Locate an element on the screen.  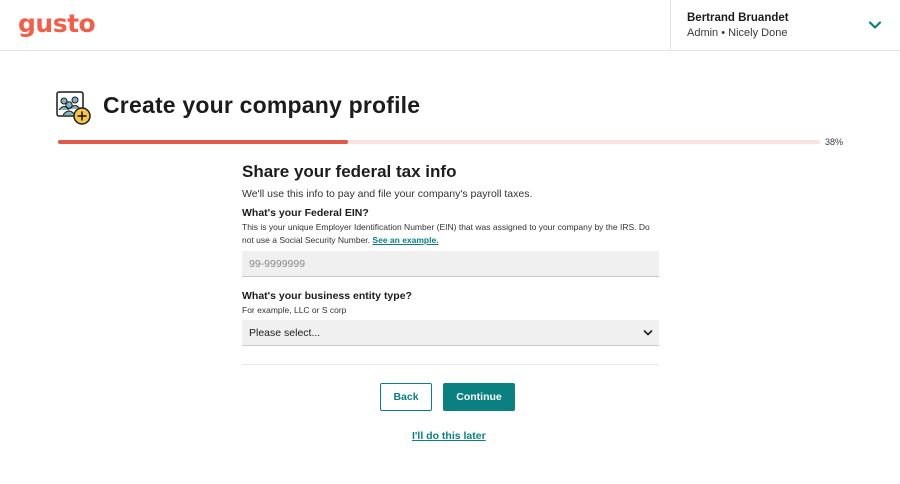
progress-bar-fill is located at coordinates (203, 142).